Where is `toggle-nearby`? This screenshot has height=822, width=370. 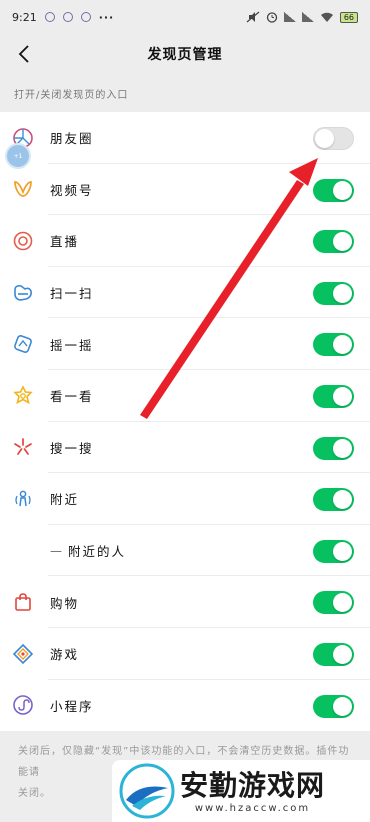 toggle-nearby is located at coordinates (333, 500).